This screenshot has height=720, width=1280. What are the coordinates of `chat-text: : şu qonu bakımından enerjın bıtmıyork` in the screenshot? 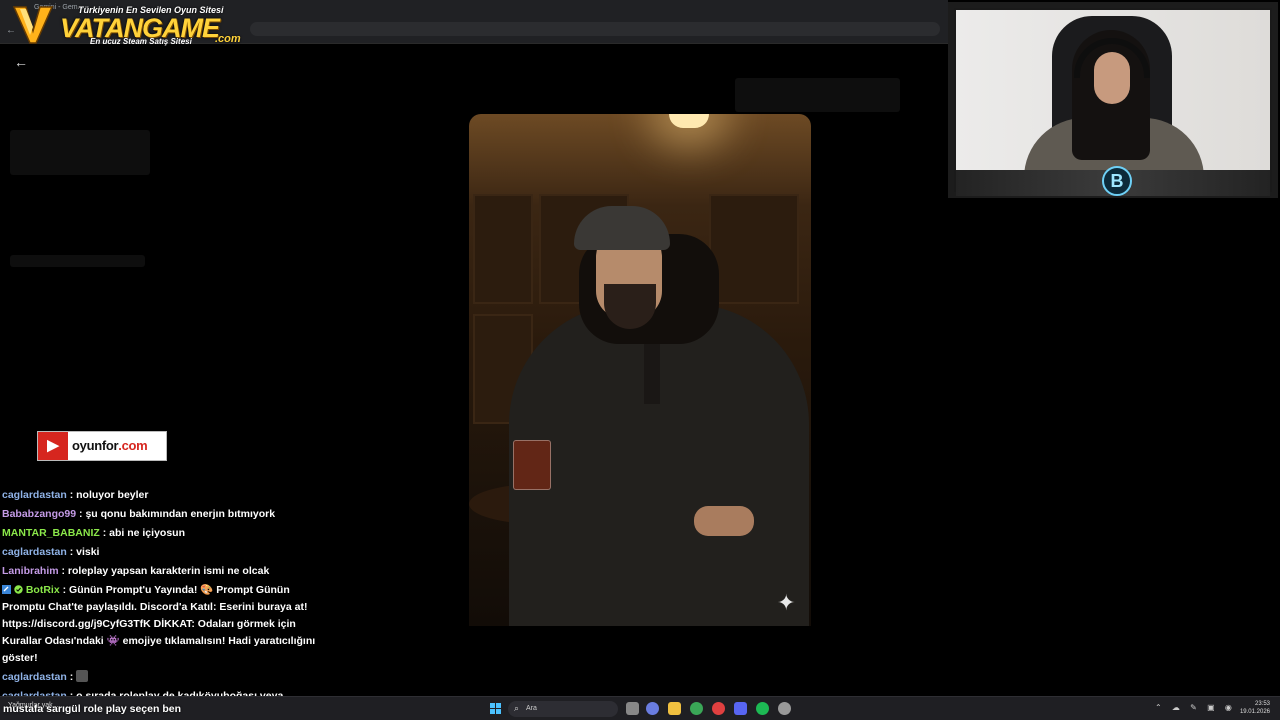 It's located at (177, 514).